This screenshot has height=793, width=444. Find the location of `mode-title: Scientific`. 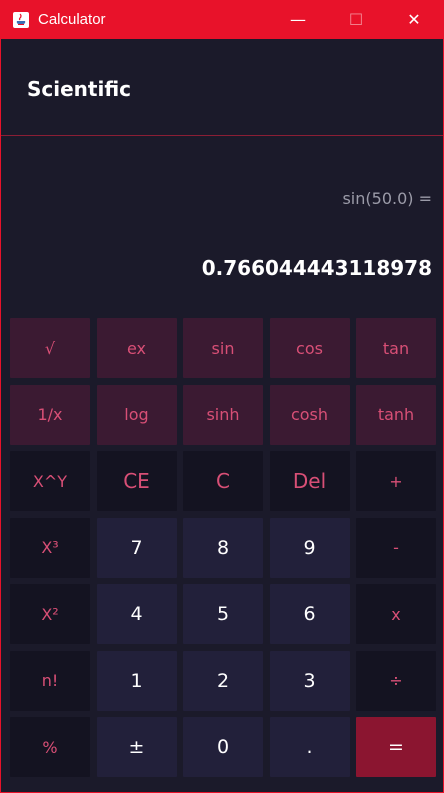

mode-title: Scientific is located at coordinates (79, 89).